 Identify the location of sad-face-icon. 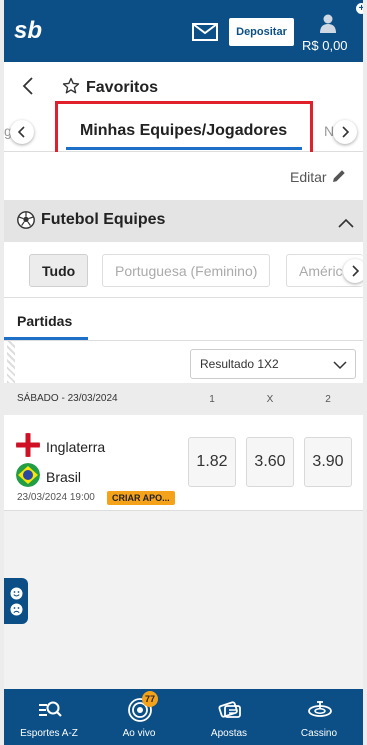
(16, 609).